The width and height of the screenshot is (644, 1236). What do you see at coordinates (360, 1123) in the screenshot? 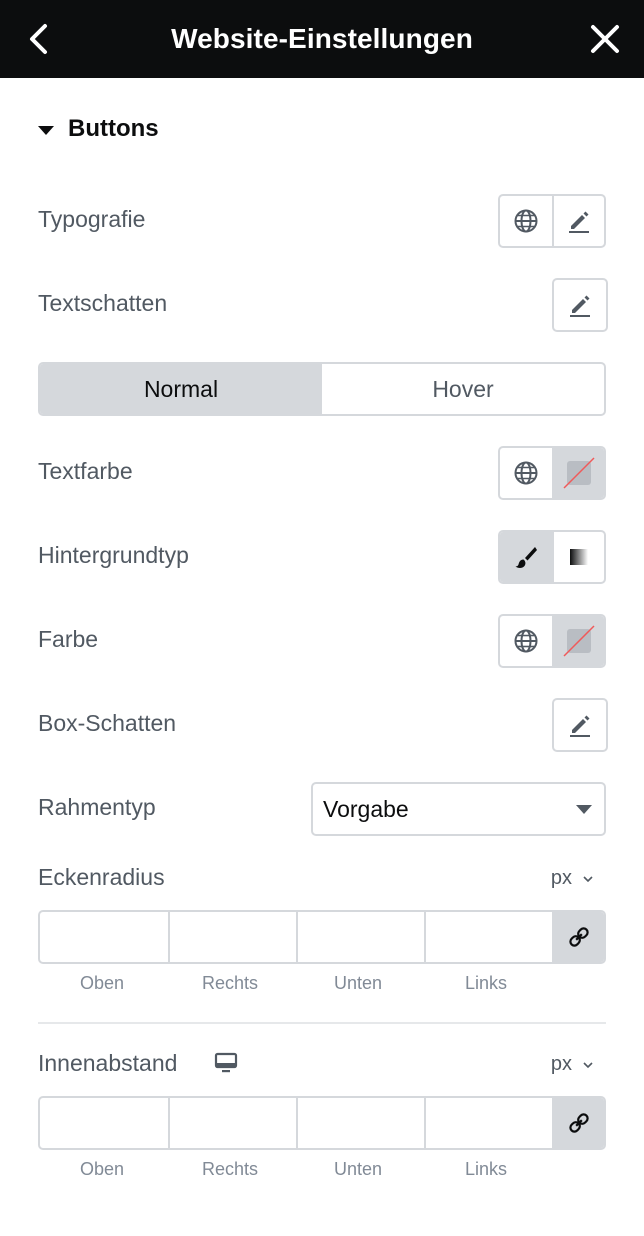
I see `innenabstand-bottom-input` at bounding box center [360, 1123].